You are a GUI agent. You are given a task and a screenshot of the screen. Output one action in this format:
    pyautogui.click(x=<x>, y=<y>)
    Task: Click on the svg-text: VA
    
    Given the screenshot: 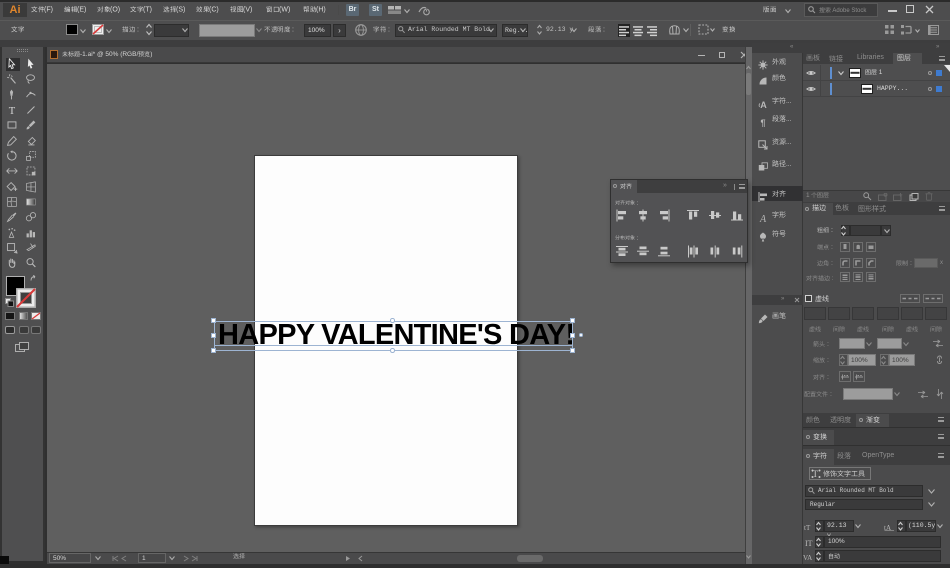 What is the action you would take?
    pyautogui.click(x=807, y=557)
    